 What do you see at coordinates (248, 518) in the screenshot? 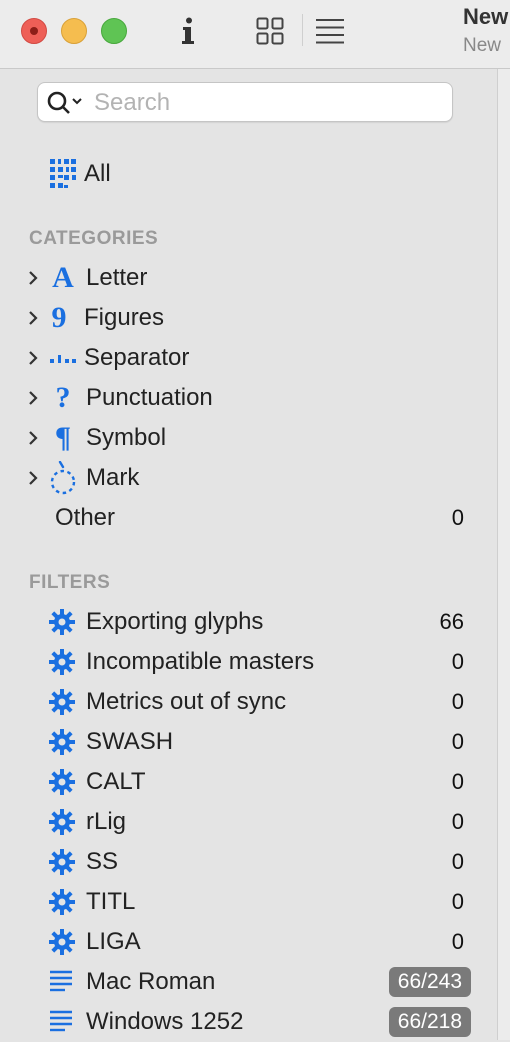
I see `category-other: Other 0` at bounding box center [248, 518].